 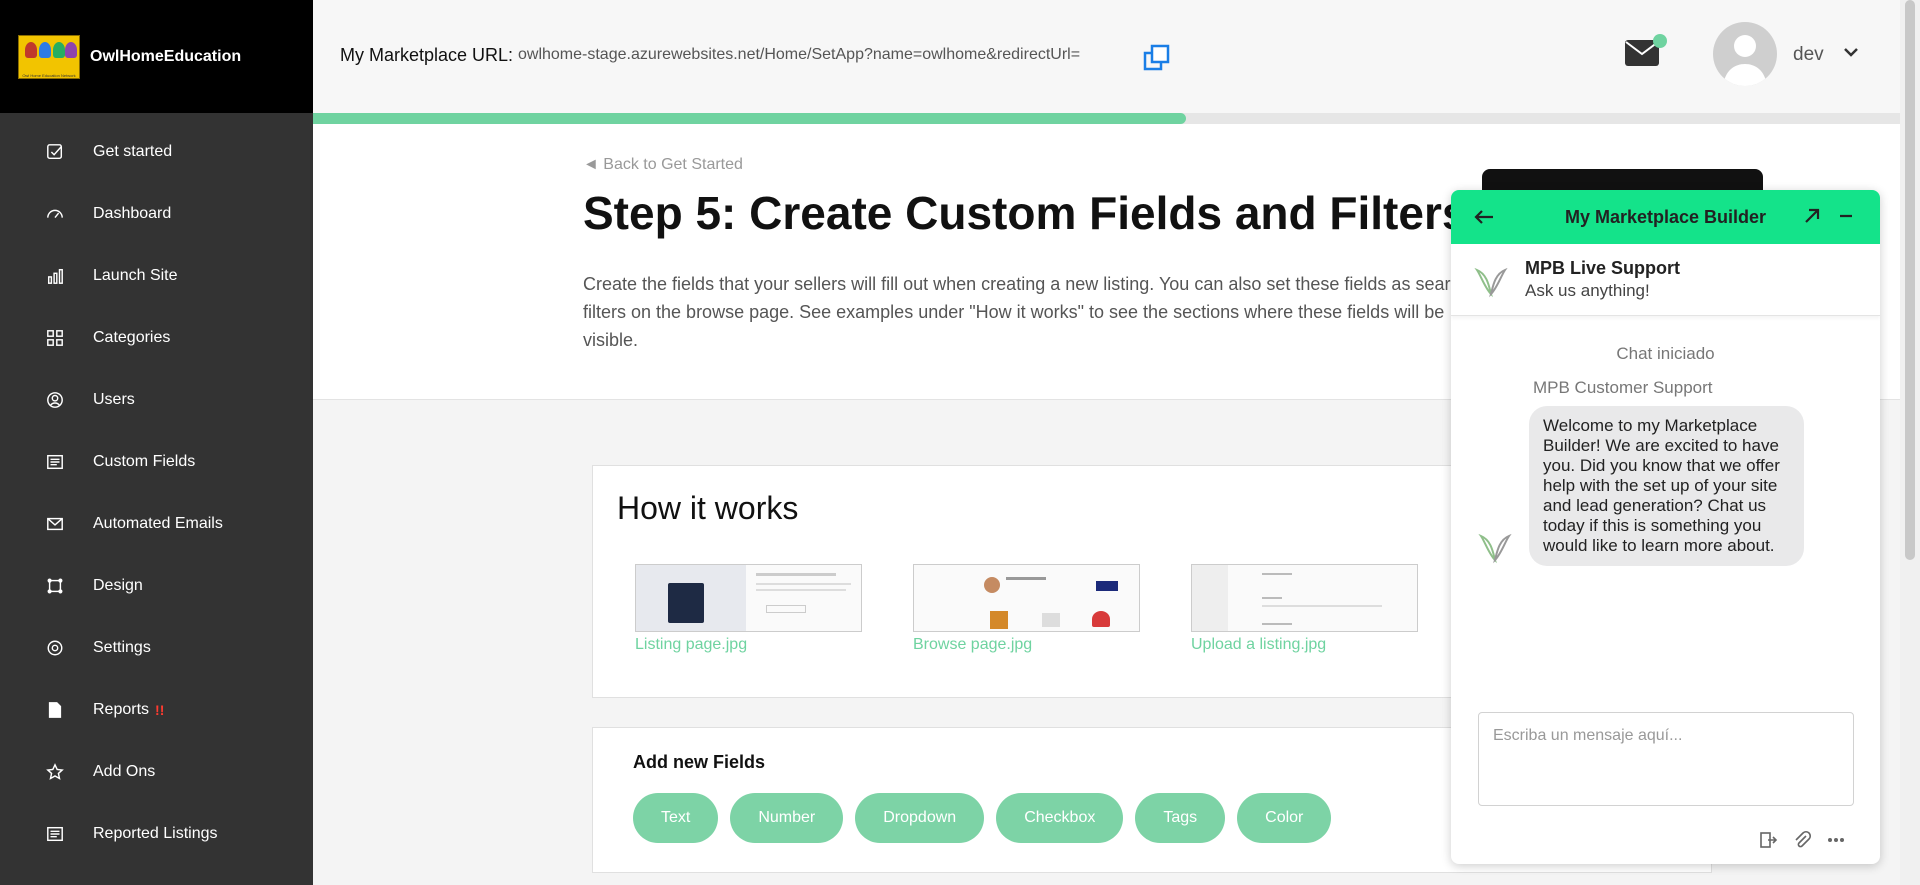 I want to click on upload-listing-link: Upload a listing.jpg, so click(x=1258, y=645).